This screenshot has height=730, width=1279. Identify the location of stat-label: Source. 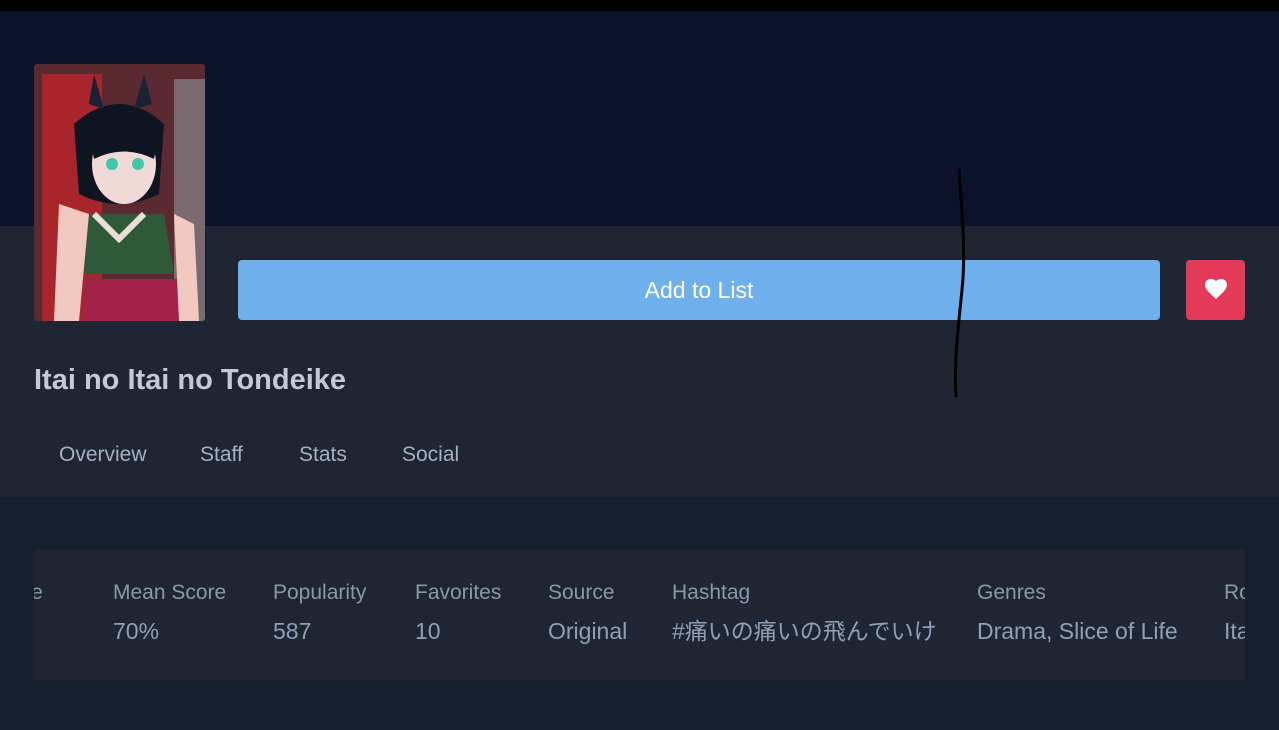
(581, 592).